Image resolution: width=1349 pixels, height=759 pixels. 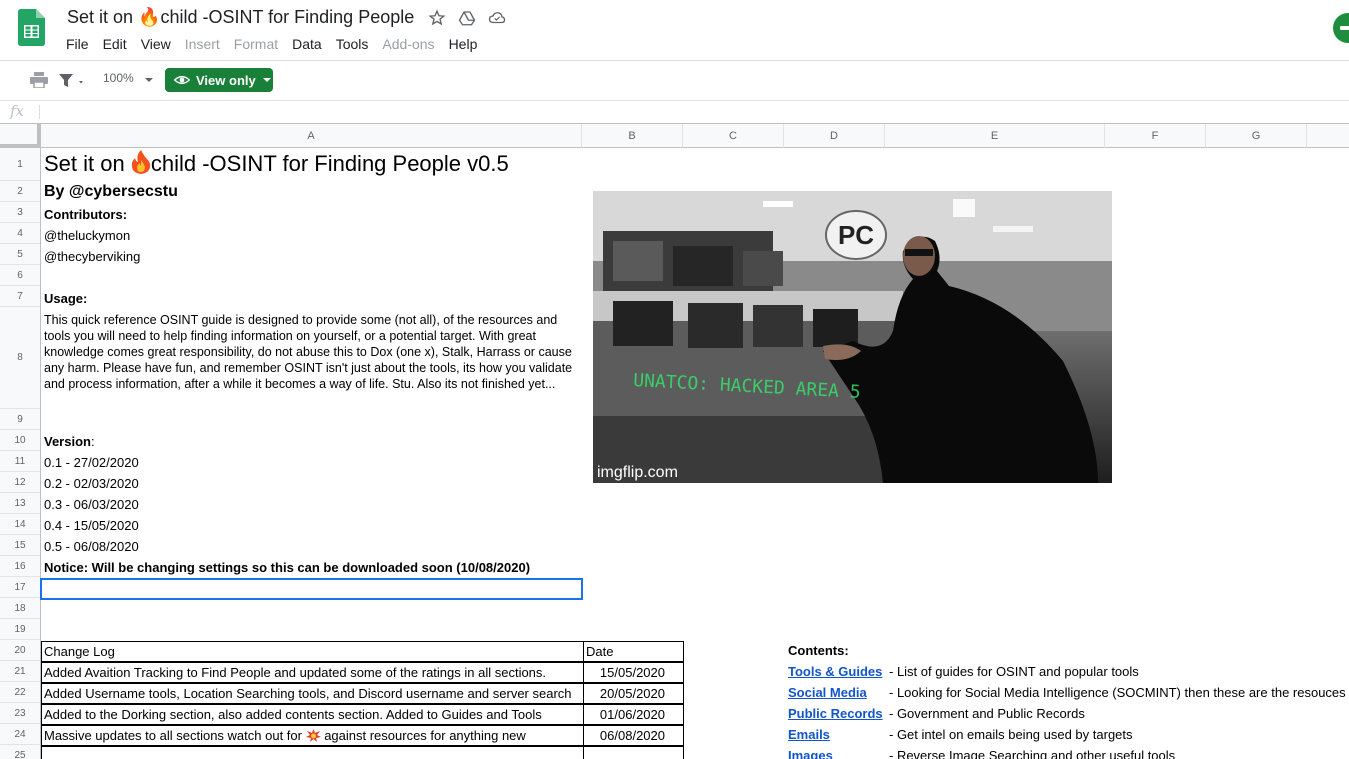 What do you see at coordinates (632, 136) in the screenshot?
I see `column-header-b: B` at bounding box center [632, 136].